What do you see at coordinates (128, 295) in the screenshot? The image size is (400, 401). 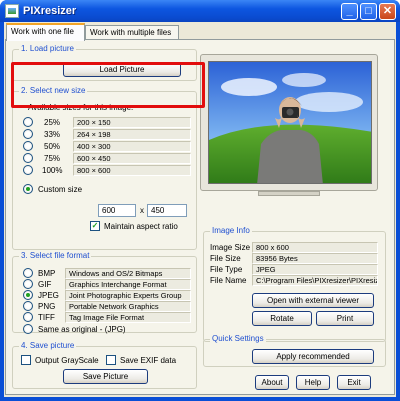 I see `format-description: Joint Photographic Experts Group` at bounding box center [128, 295].